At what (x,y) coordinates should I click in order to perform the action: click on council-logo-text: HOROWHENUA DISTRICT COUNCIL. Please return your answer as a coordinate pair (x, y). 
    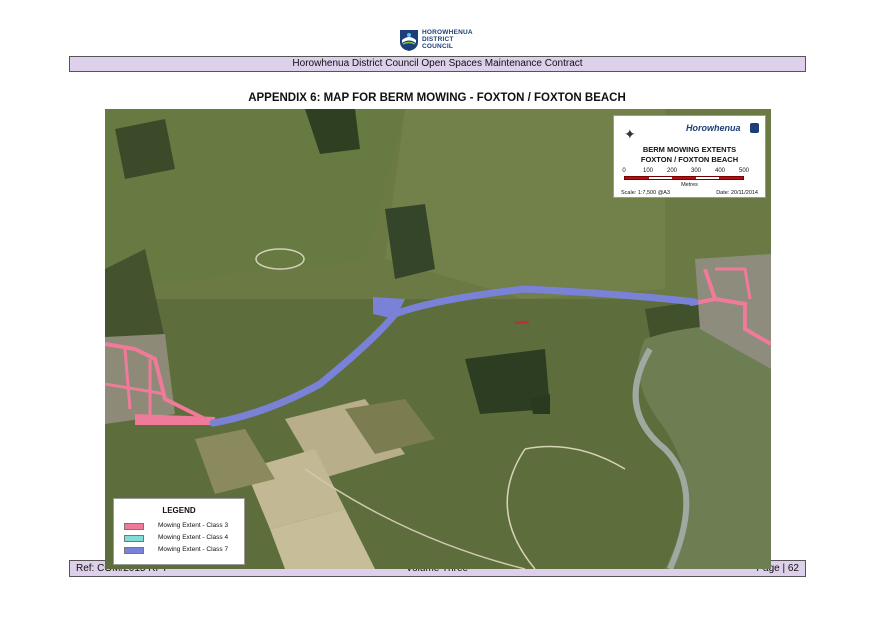
    Looking at the image, I should click on (447, 39).